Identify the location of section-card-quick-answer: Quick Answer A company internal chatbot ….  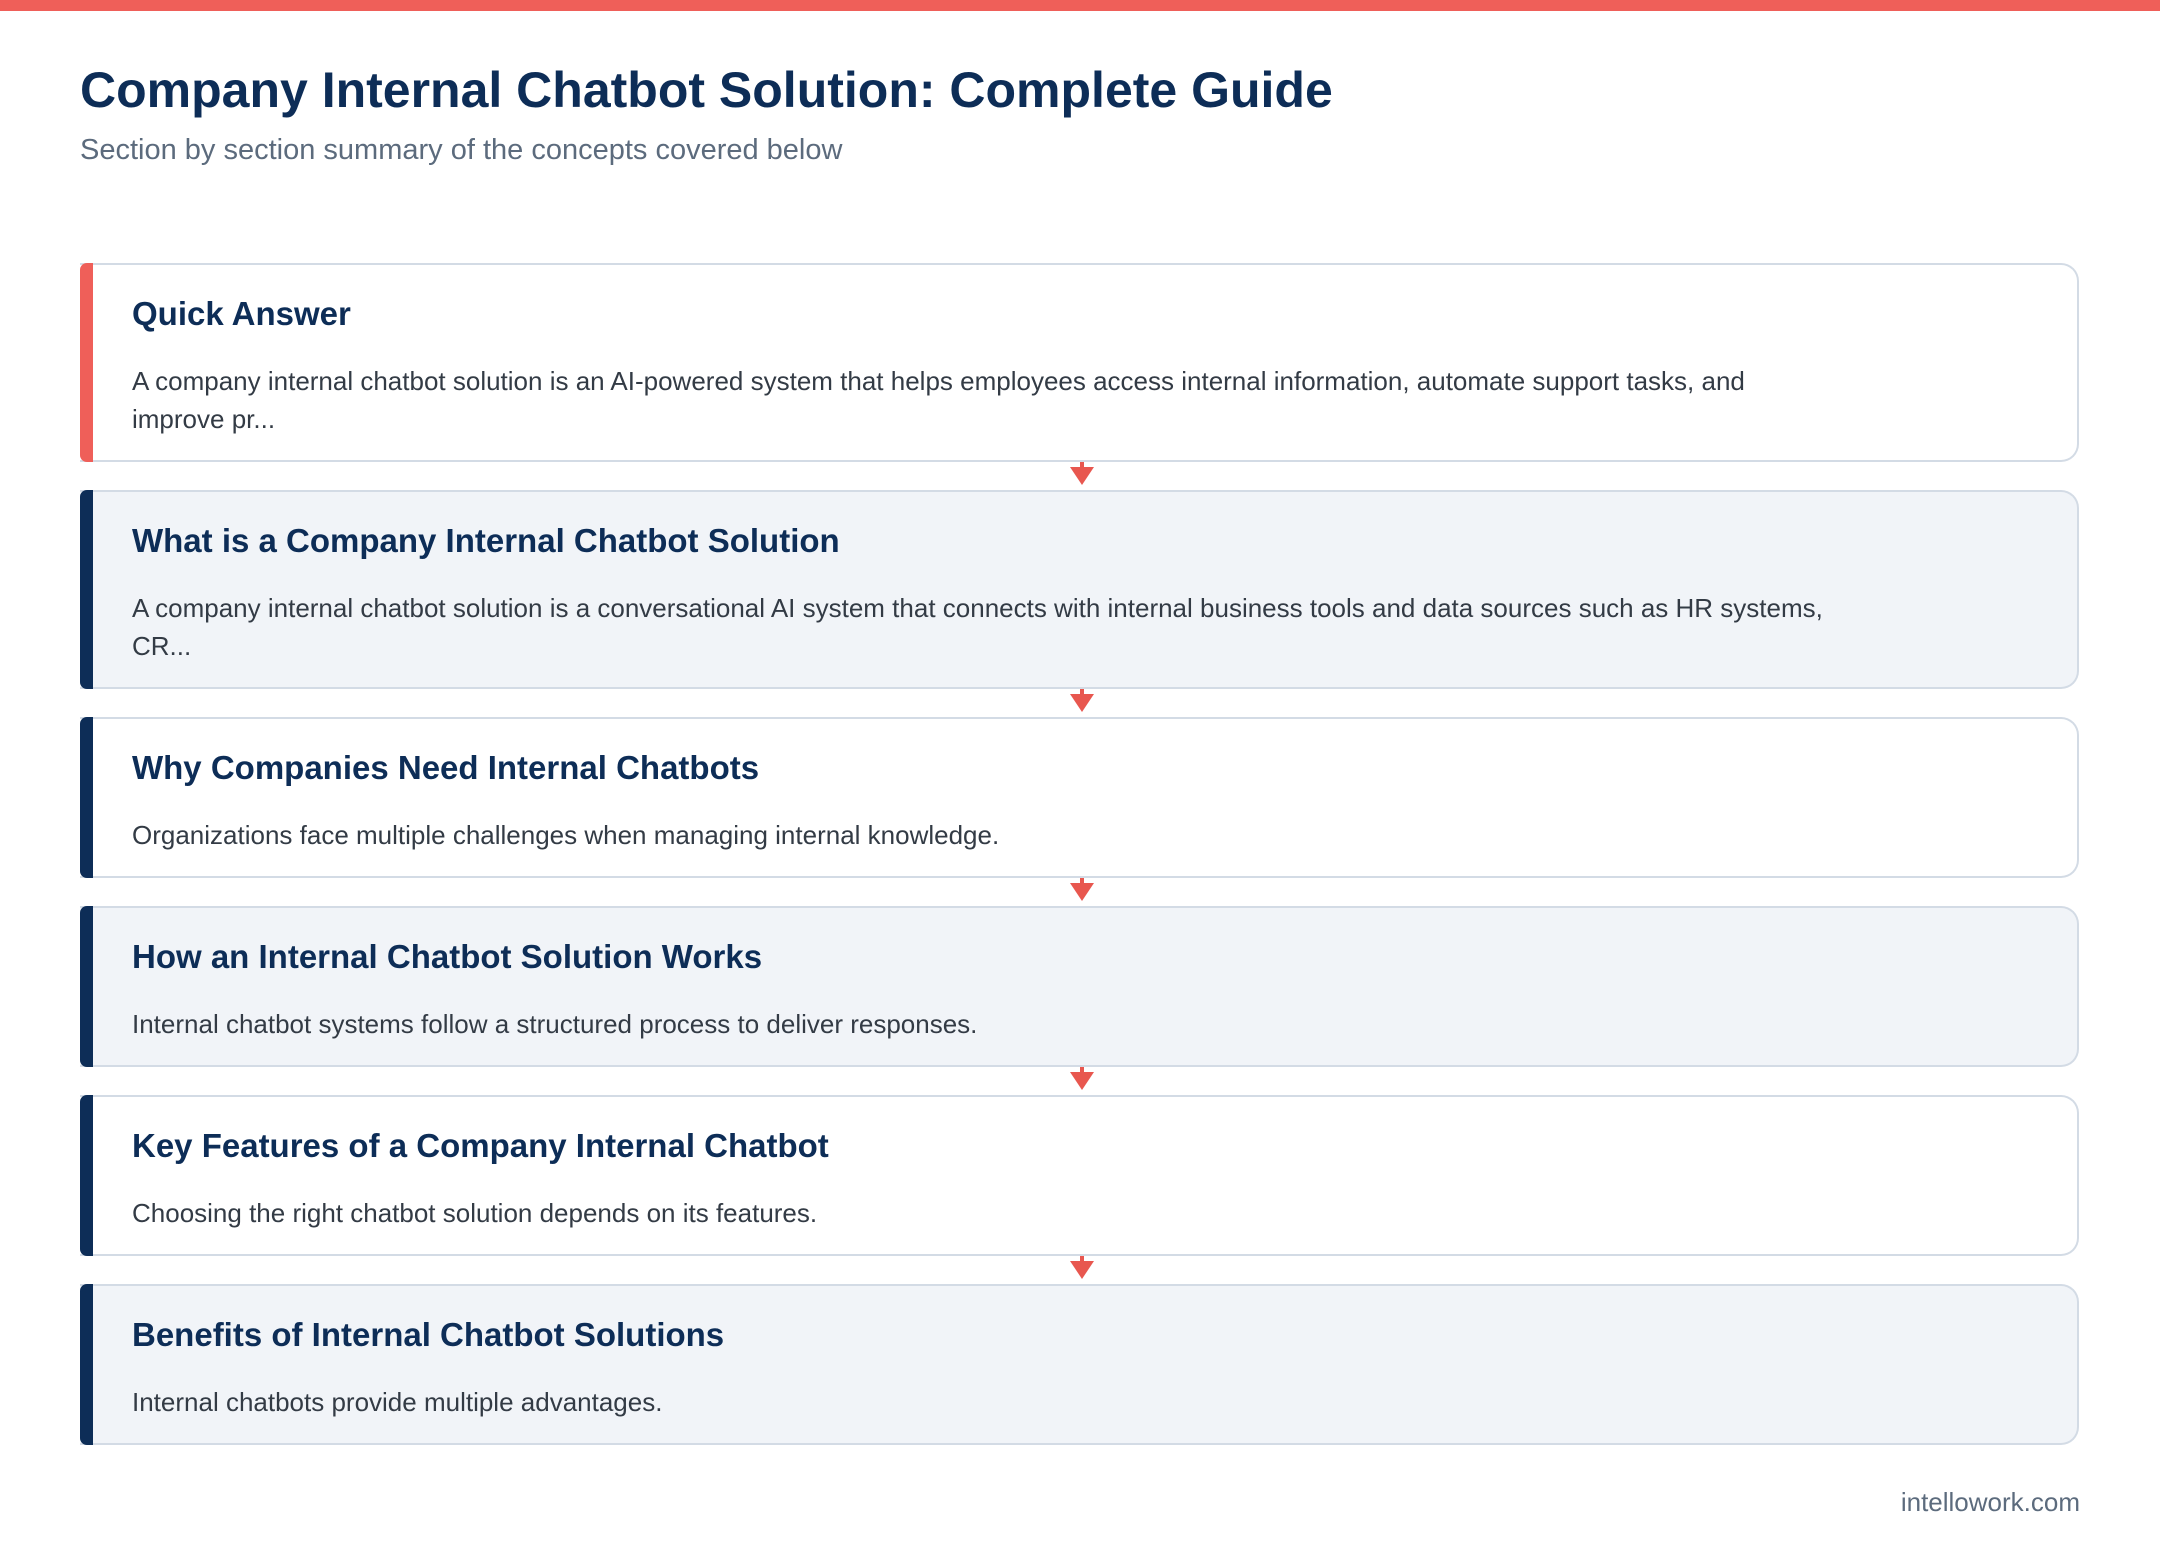
(1079, 362).